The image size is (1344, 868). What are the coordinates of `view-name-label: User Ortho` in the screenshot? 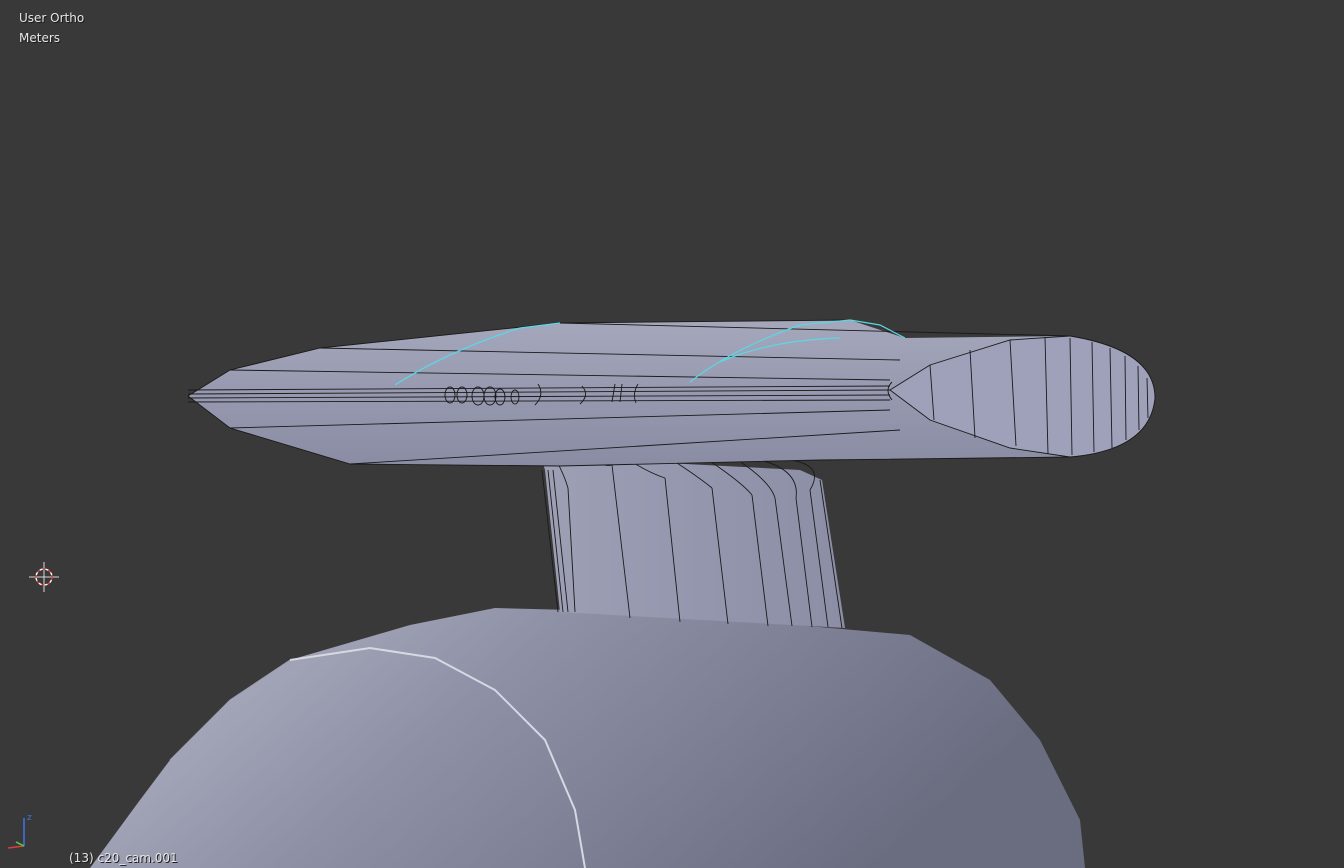 It's located at (52, 18).